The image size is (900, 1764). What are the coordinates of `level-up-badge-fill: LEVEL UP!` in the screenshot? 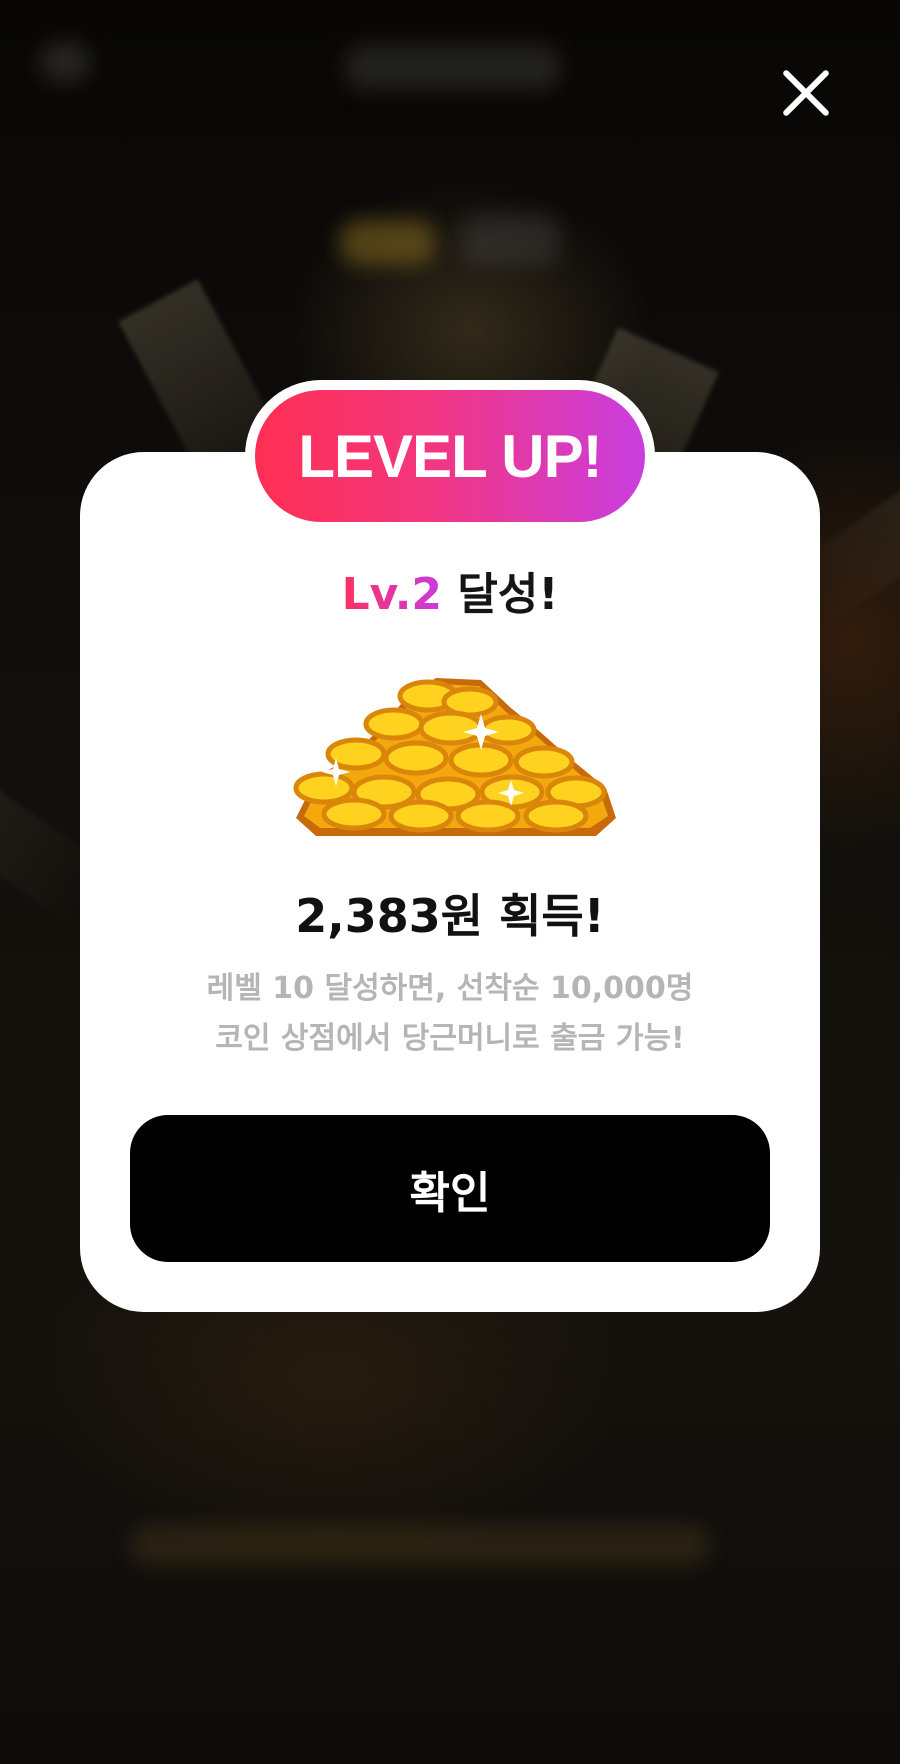 It's located at (450, 456).